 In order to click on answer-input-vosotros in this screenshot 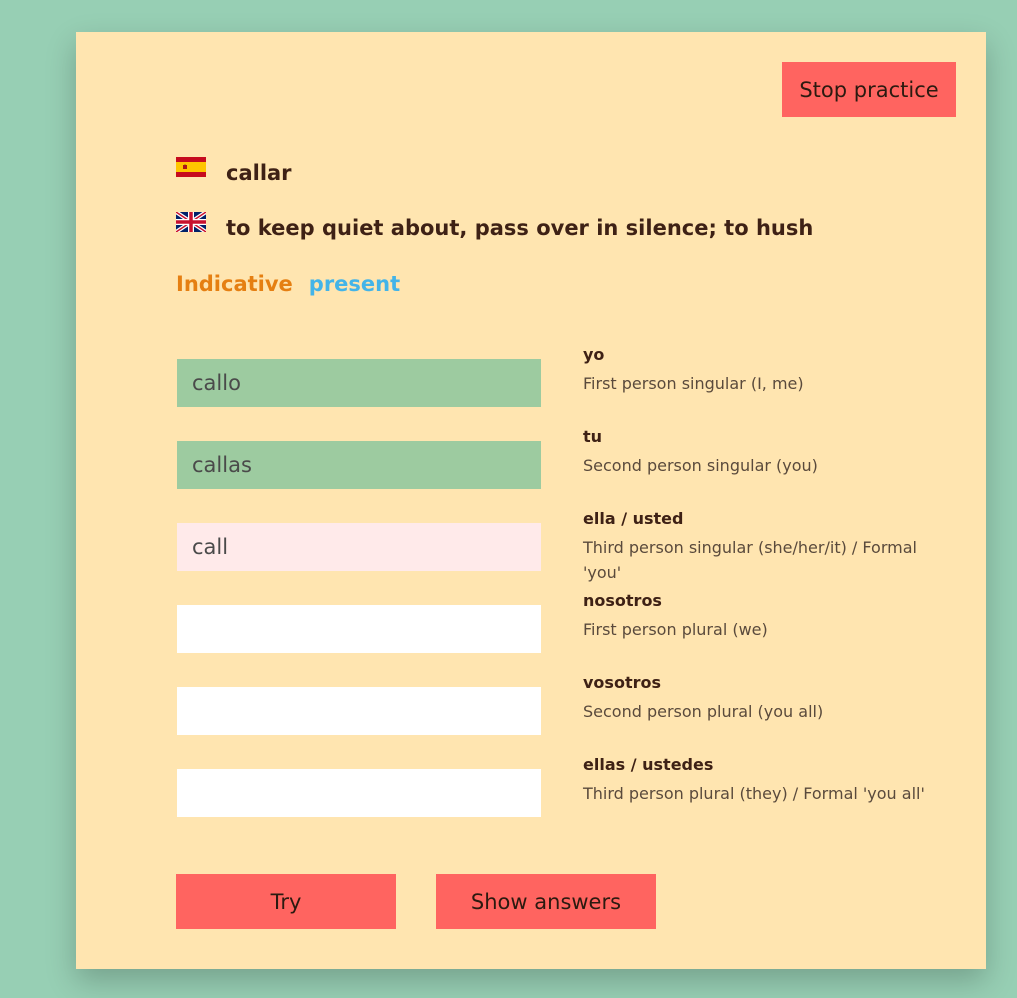, I will do `click(359, 711)`.